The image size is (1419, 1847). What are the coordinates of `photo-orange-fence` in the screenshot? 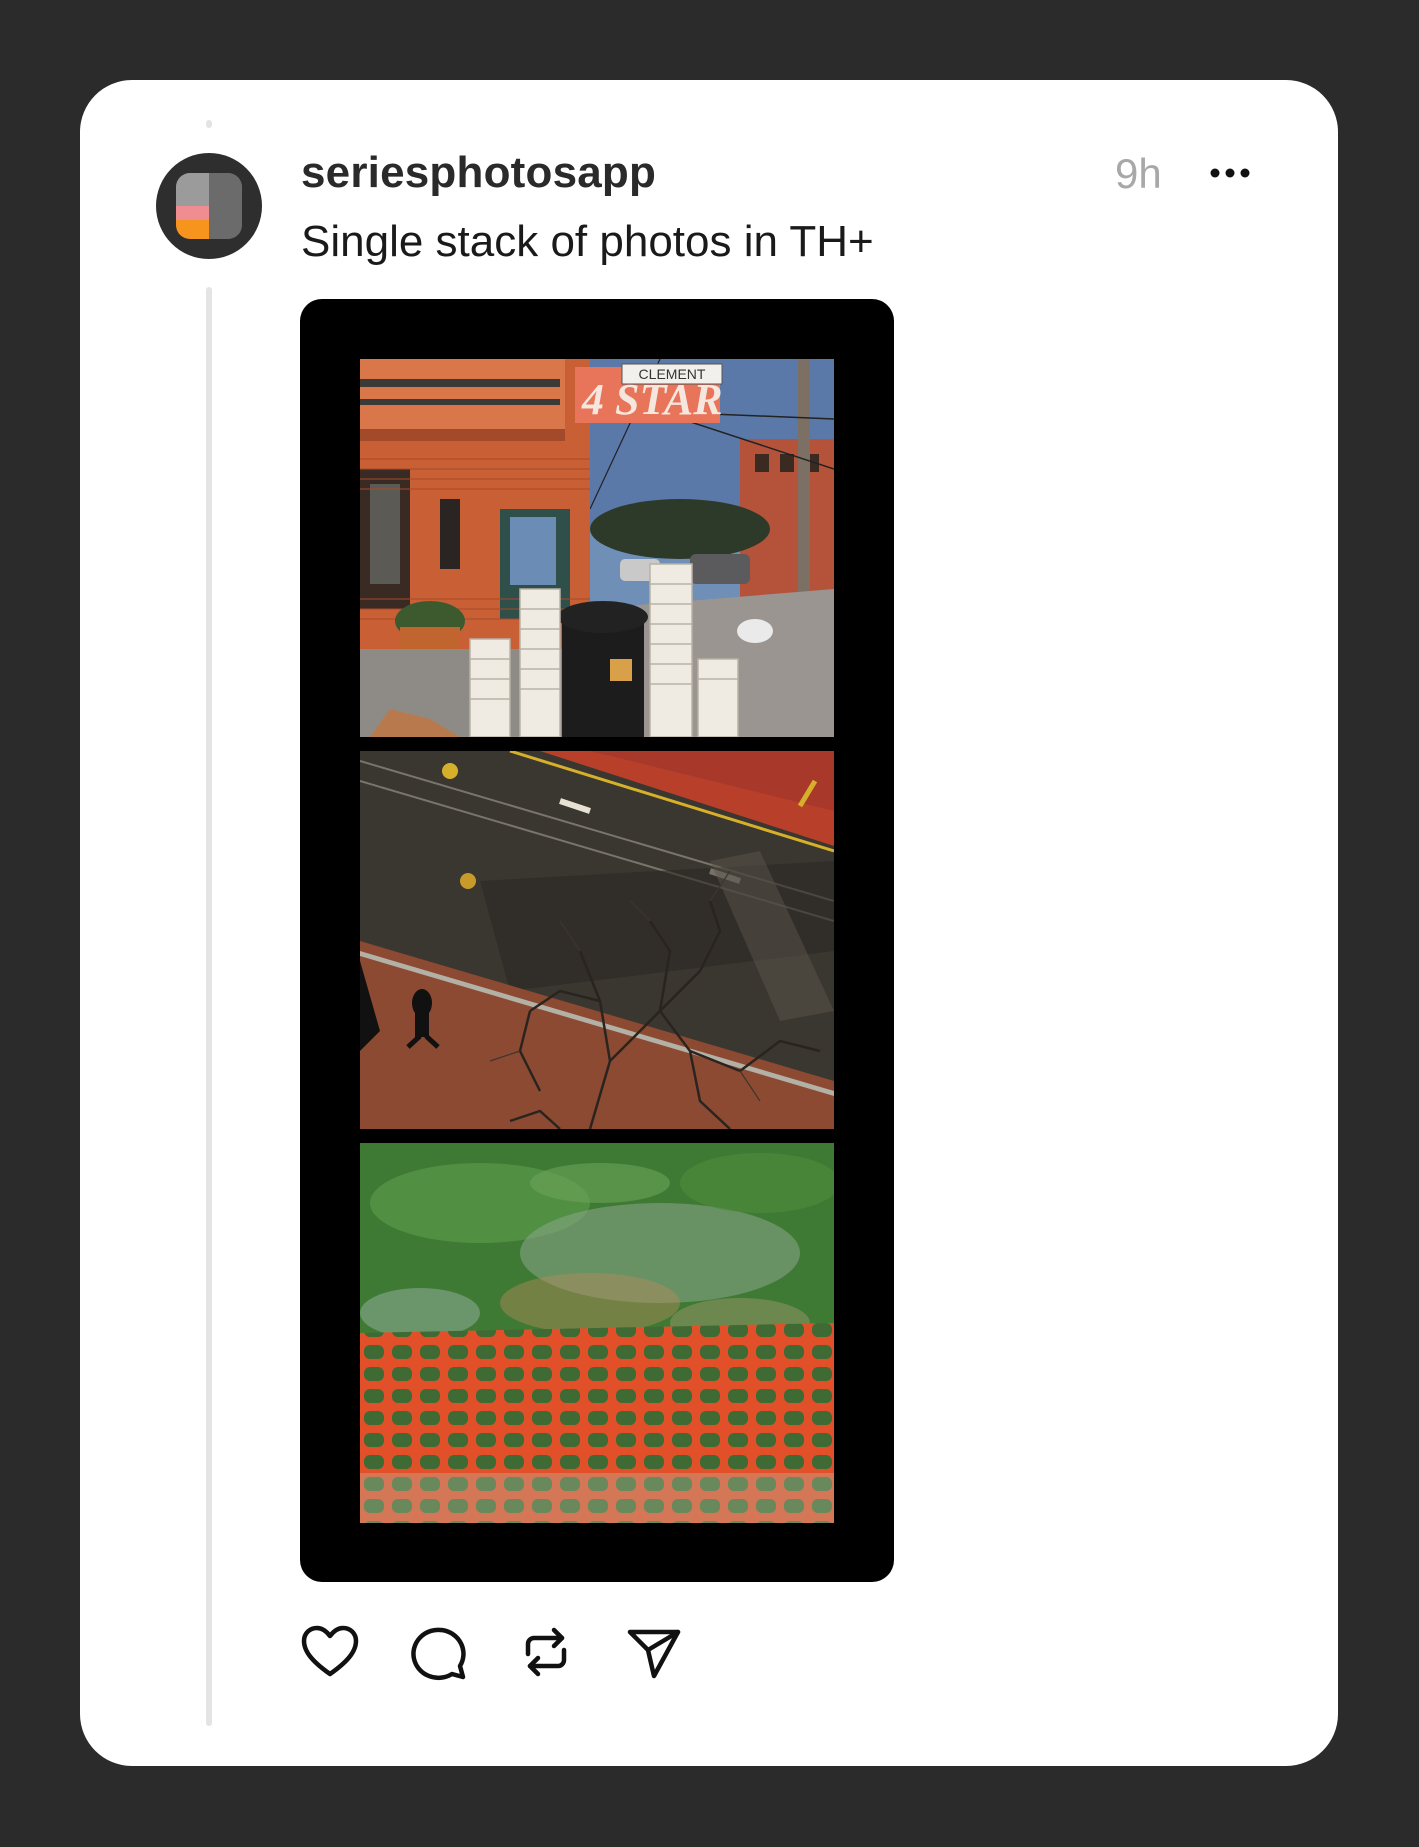 It's located at (597, 1333).